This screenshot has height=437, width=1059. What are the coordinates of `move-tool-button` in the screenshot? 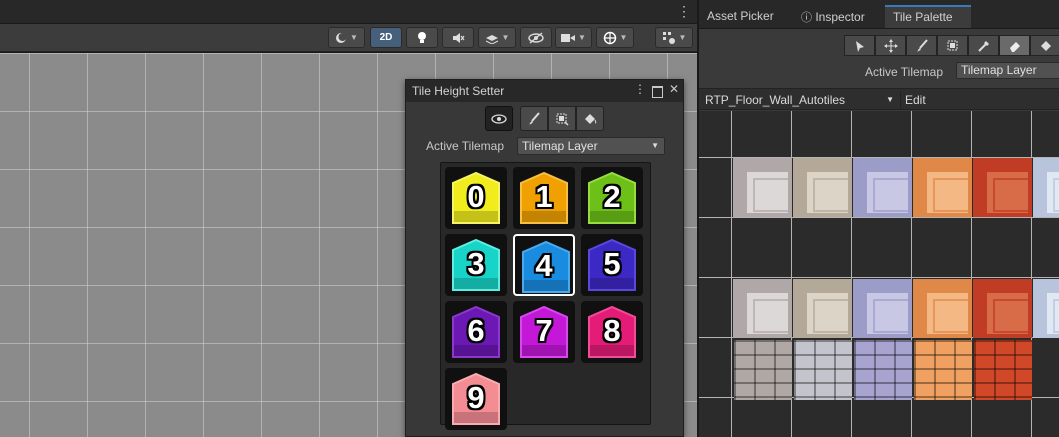 It's located at (890, 45).